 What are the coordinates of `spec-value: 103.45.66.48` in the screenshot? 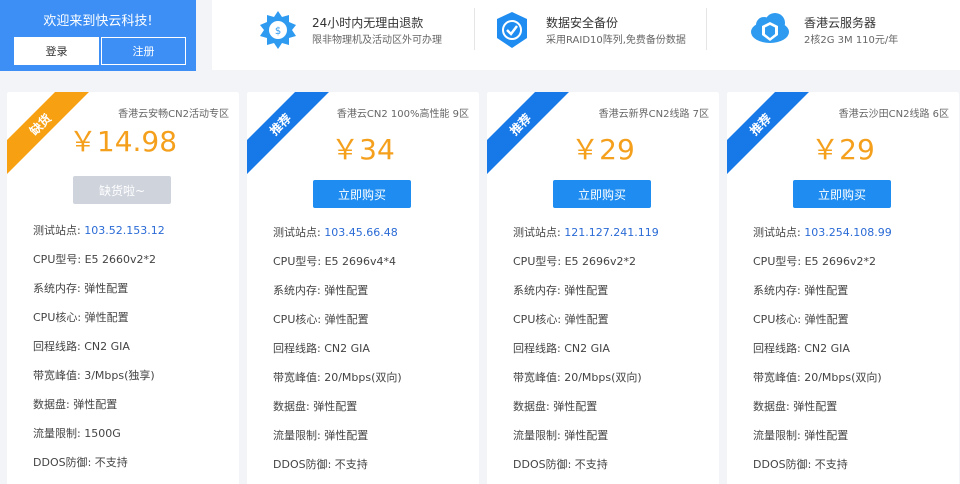 It's located at (361, 232).